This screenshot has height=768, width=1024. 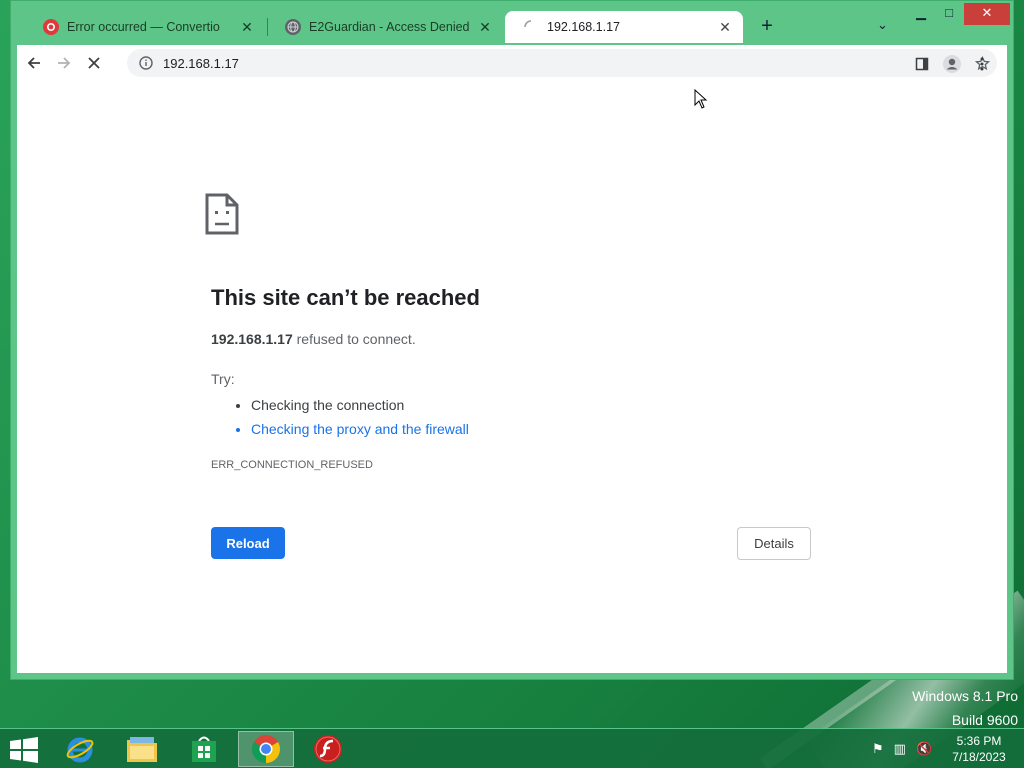 I want to click on watermark-edition: Windows 8.1 Pro, so click(x=965, y=696).